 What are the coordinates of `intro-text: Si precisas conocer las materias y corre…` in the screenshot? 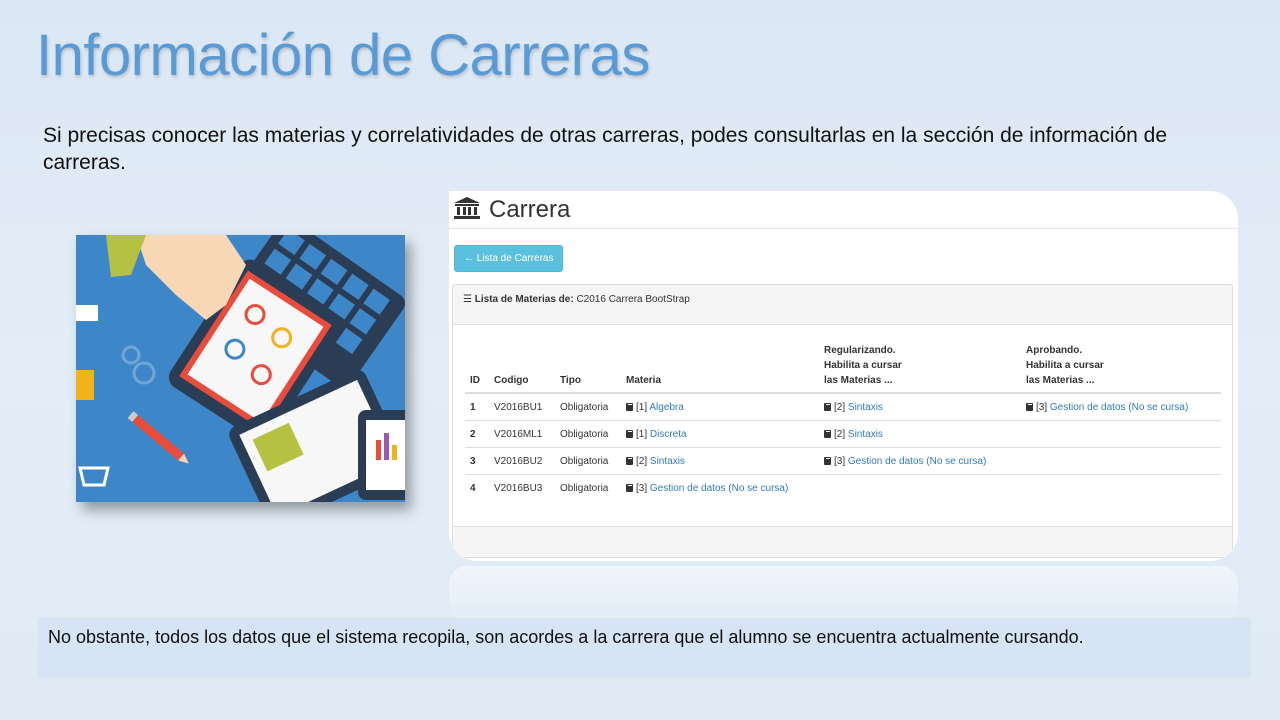 It's located at (605, 149).